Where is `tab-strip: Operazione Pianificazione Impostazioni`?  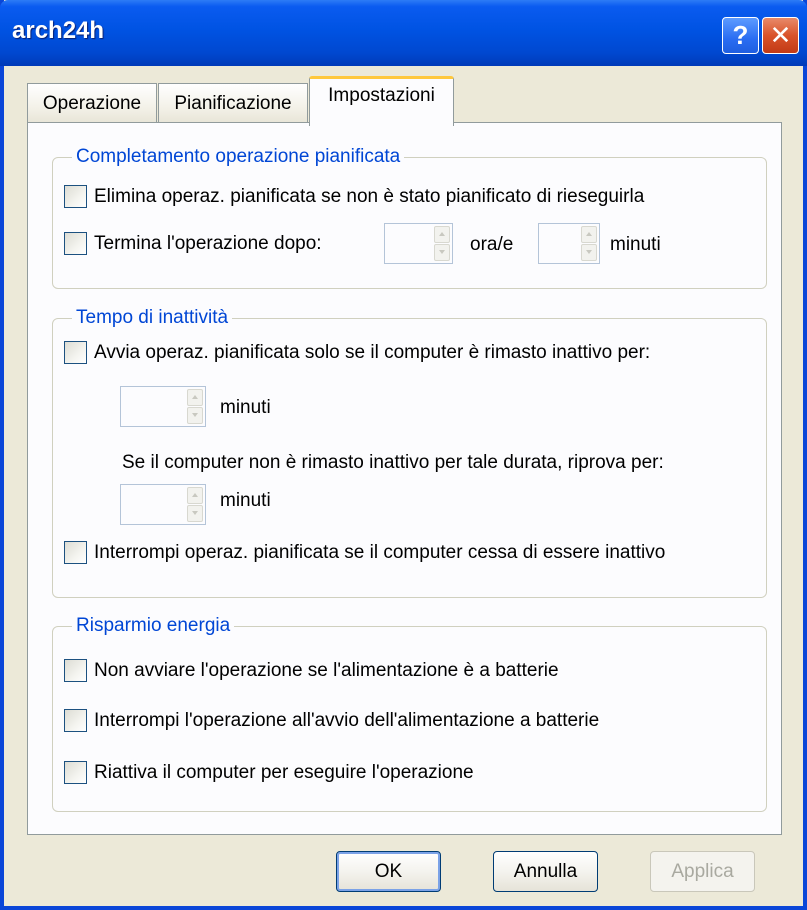
tab-strip: Operazione Pianificazione Impostazioni is located at coordinates (400, 96).